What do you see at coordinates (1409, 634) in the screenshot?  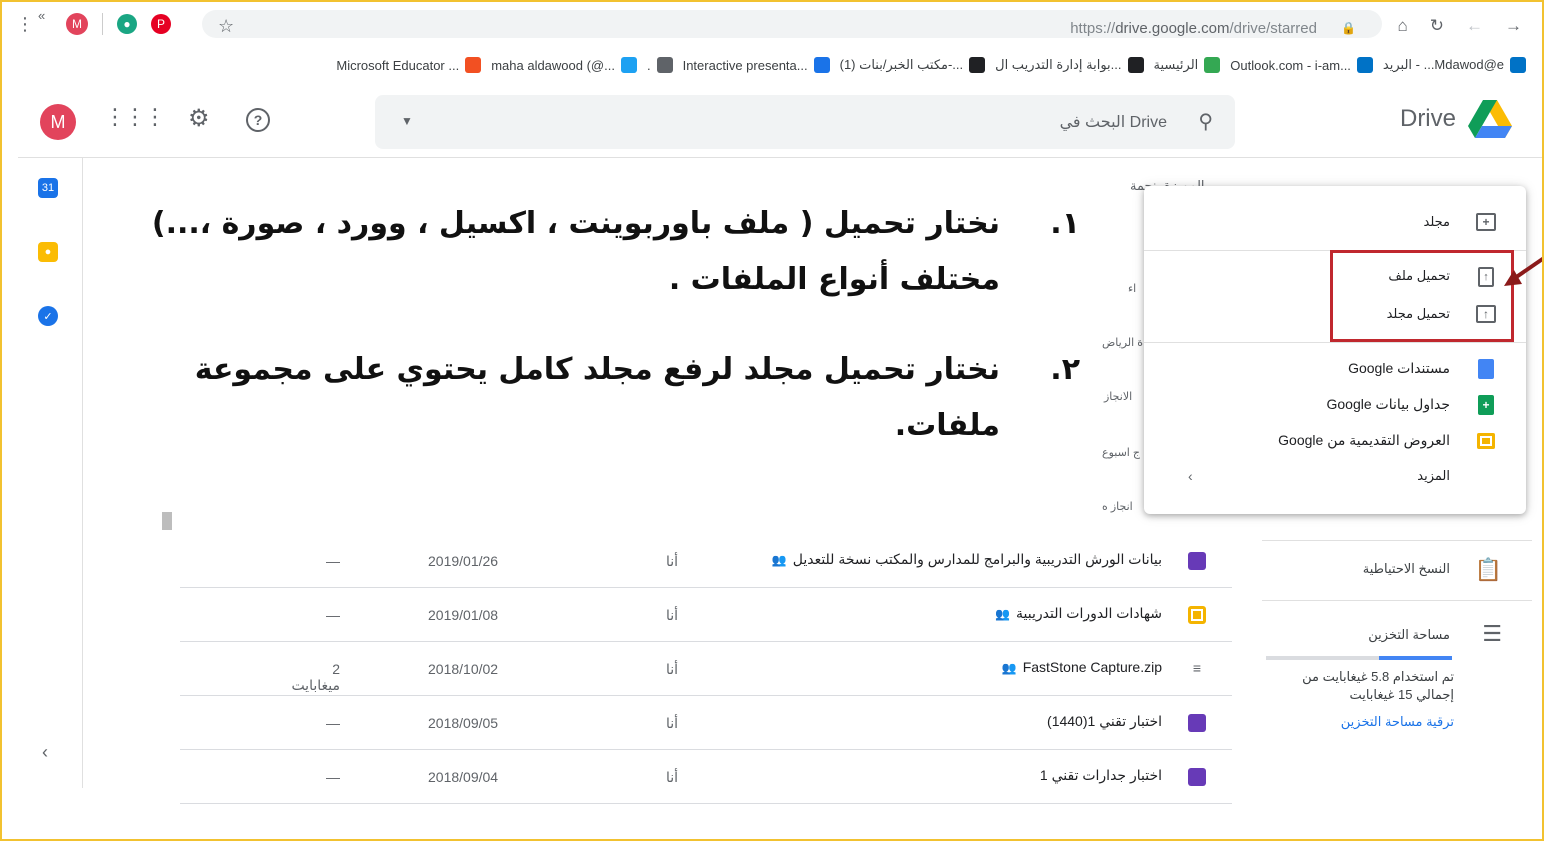 I see `nav-storage-label: مساحة التخزين` at bounding box center [1409, 634].